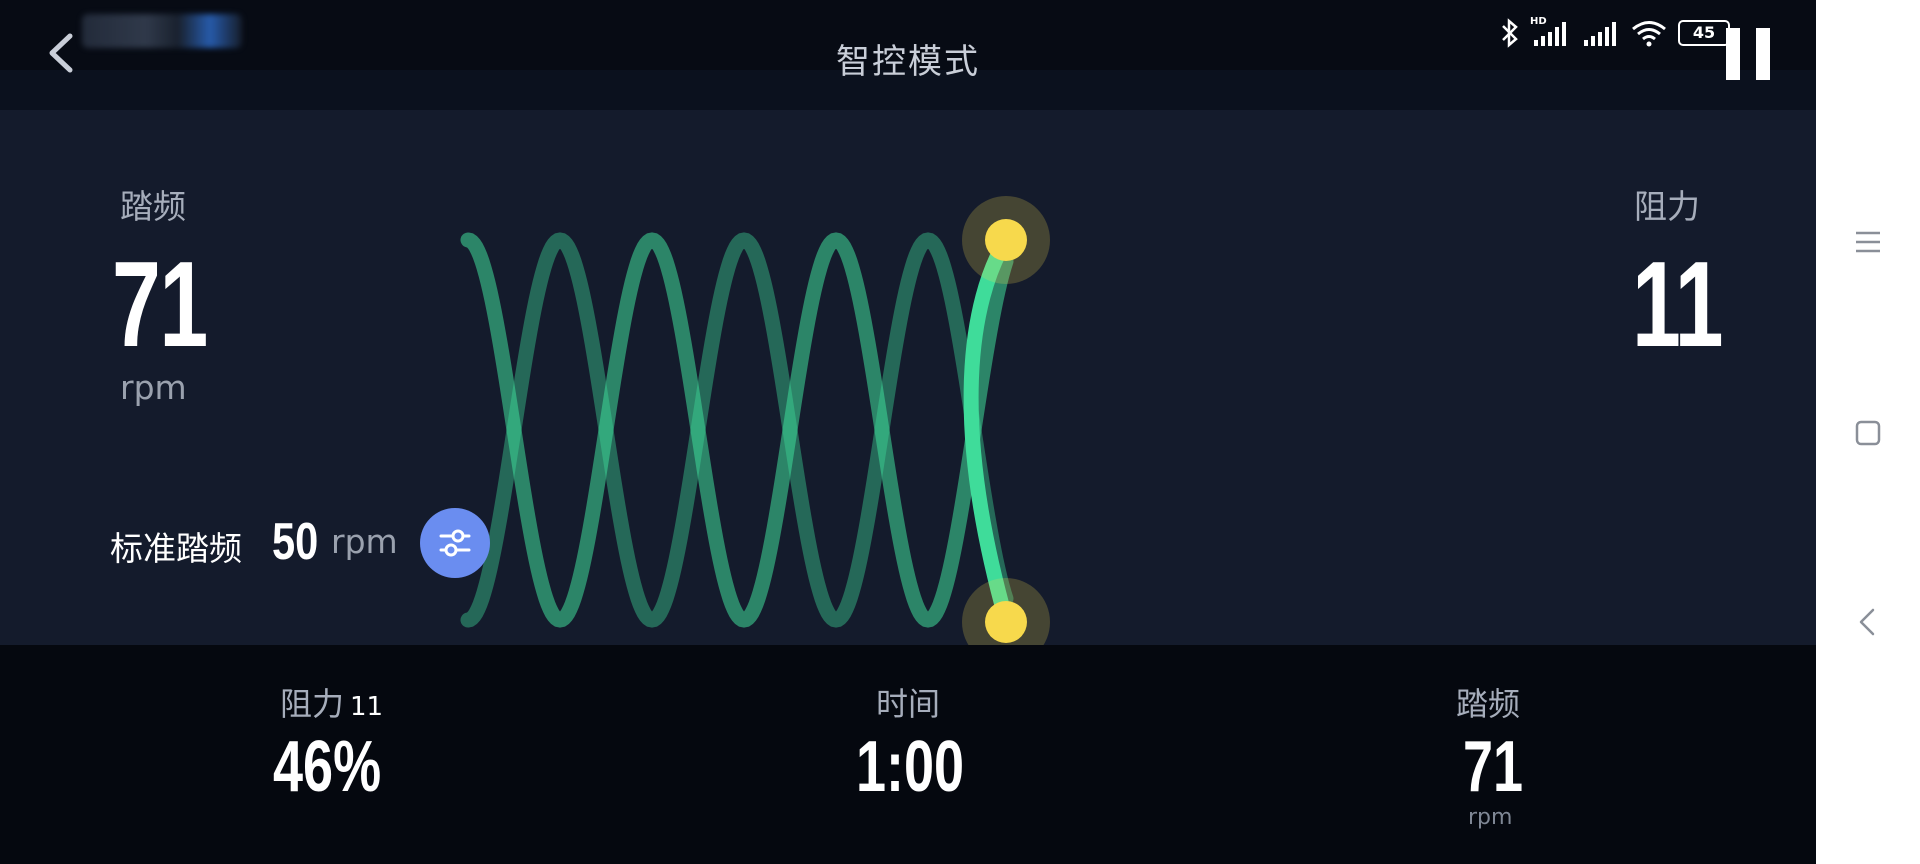 The height and width of the screenshot is (864, 1920). I want to click on bottom-resistance-label: 阻力 11, so click(331, 702).